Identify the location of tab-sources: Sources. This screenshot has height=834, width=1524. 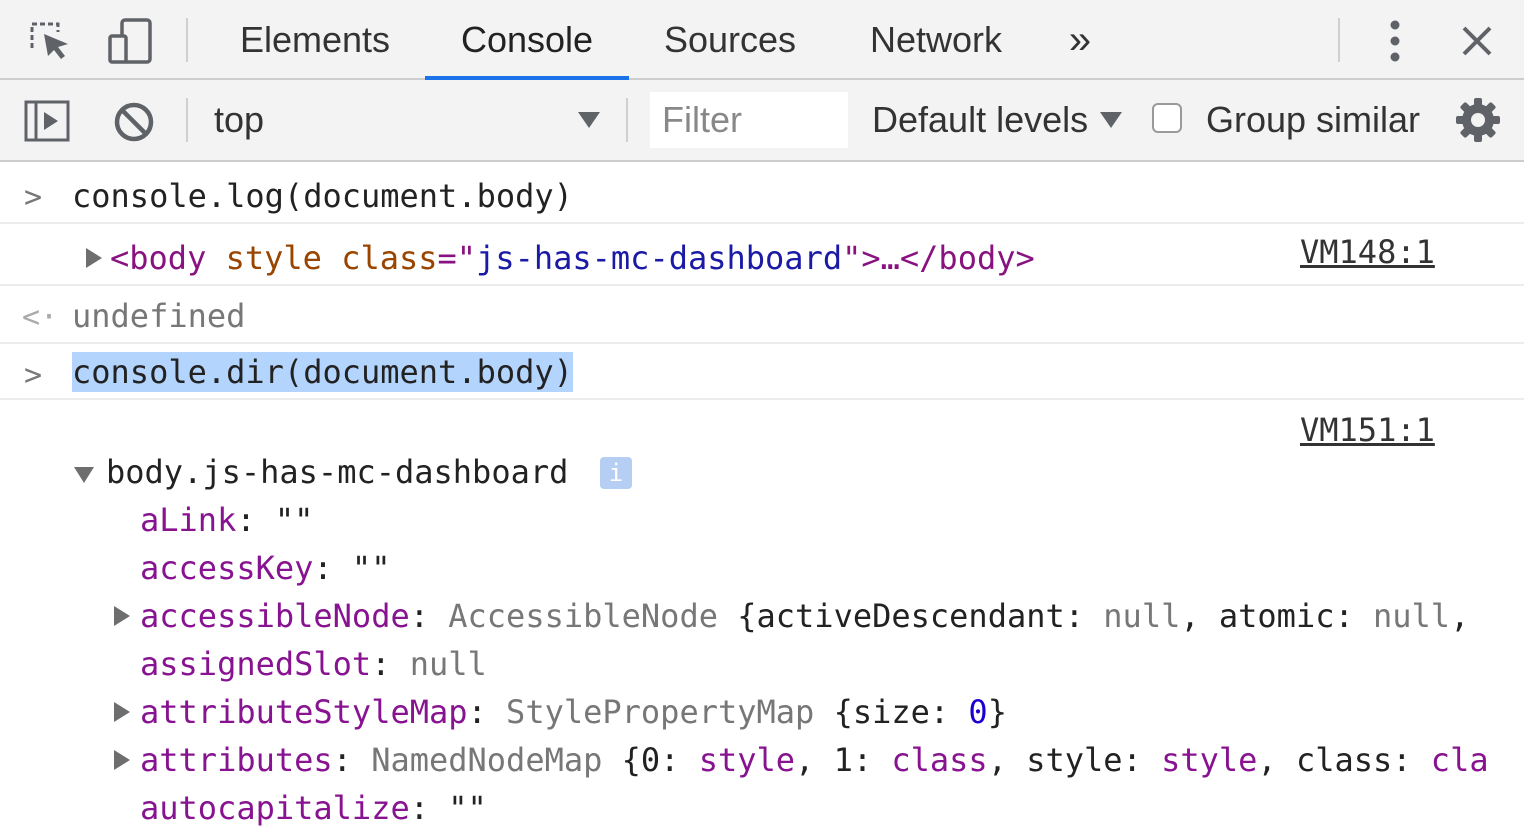
(730, 40).